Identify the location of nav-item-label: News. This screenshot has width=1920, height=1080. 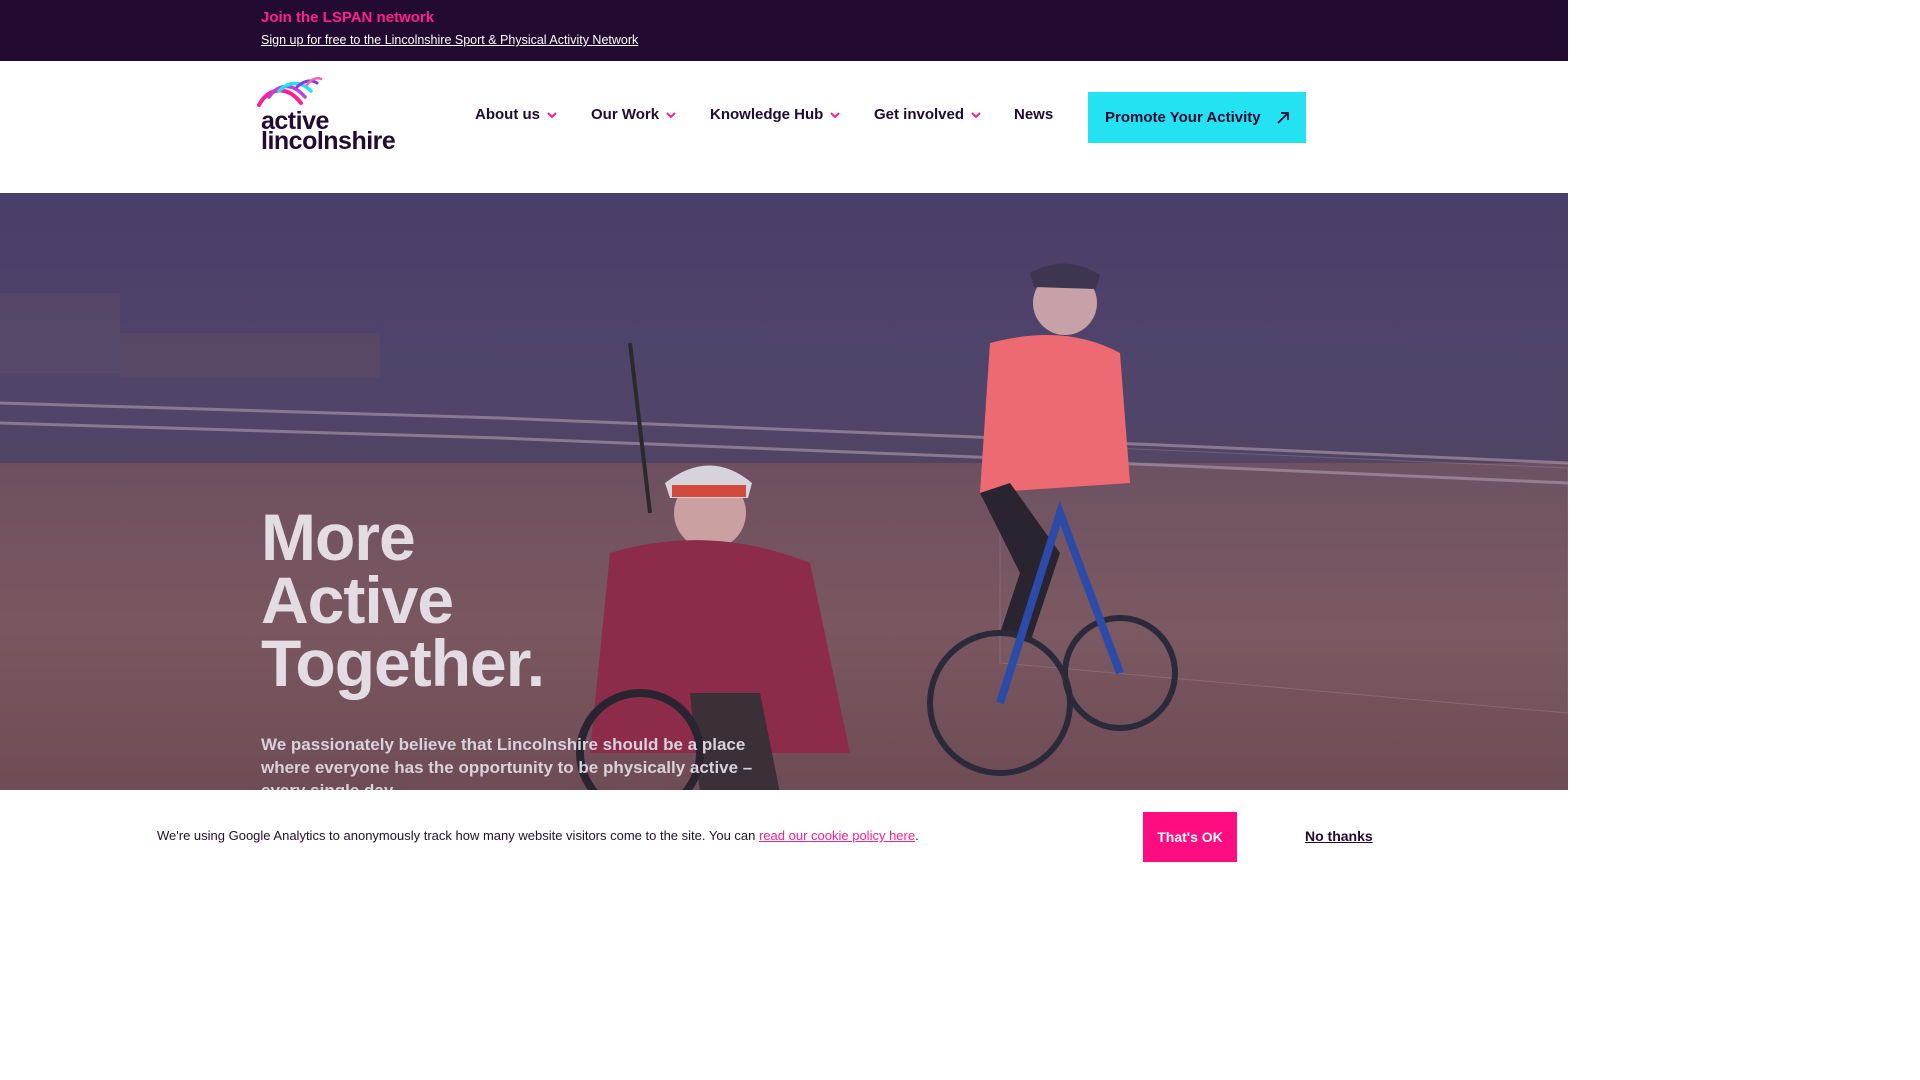
(1034, 114).